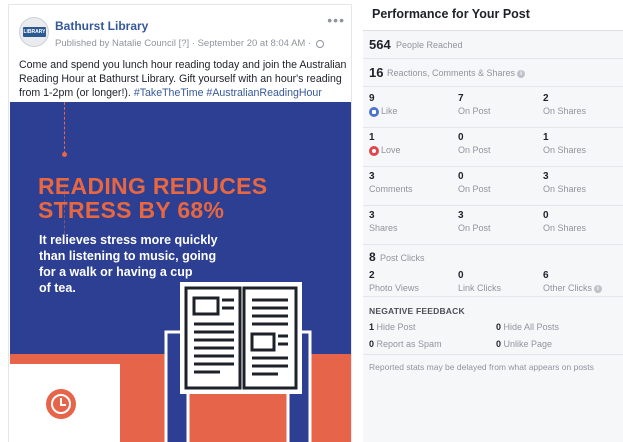  Describe the element at coordinates (568, 288) in the screenshot. I see `other-clicks-label: Other Clicks` at that location.